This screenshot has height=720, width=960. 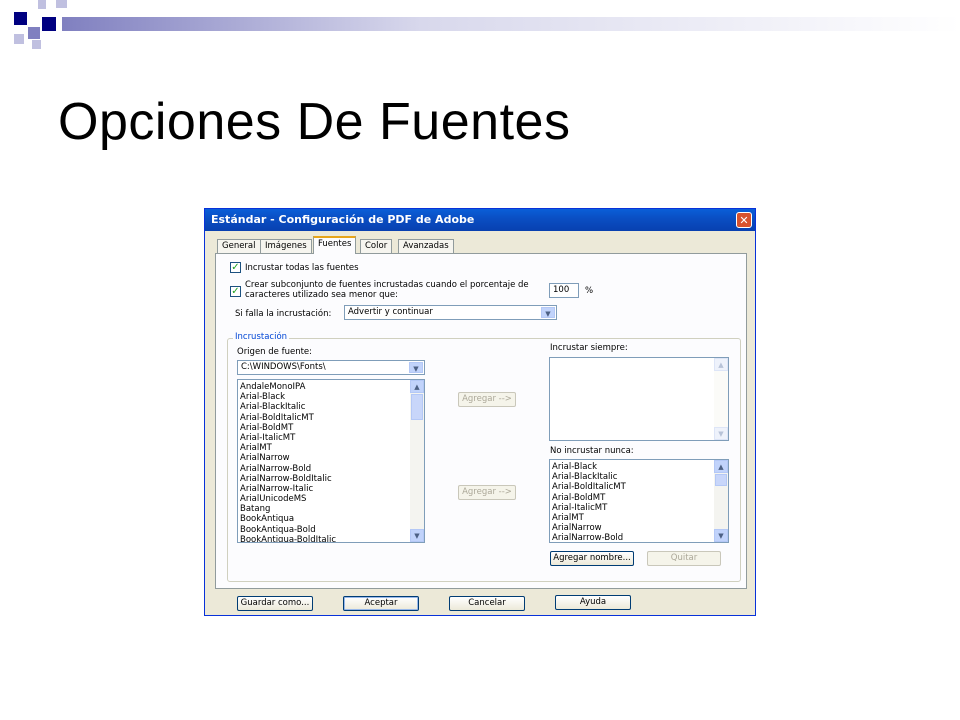 I want to click on source-font-item: AndaleMonoIPA, so click(x=324, y=387).